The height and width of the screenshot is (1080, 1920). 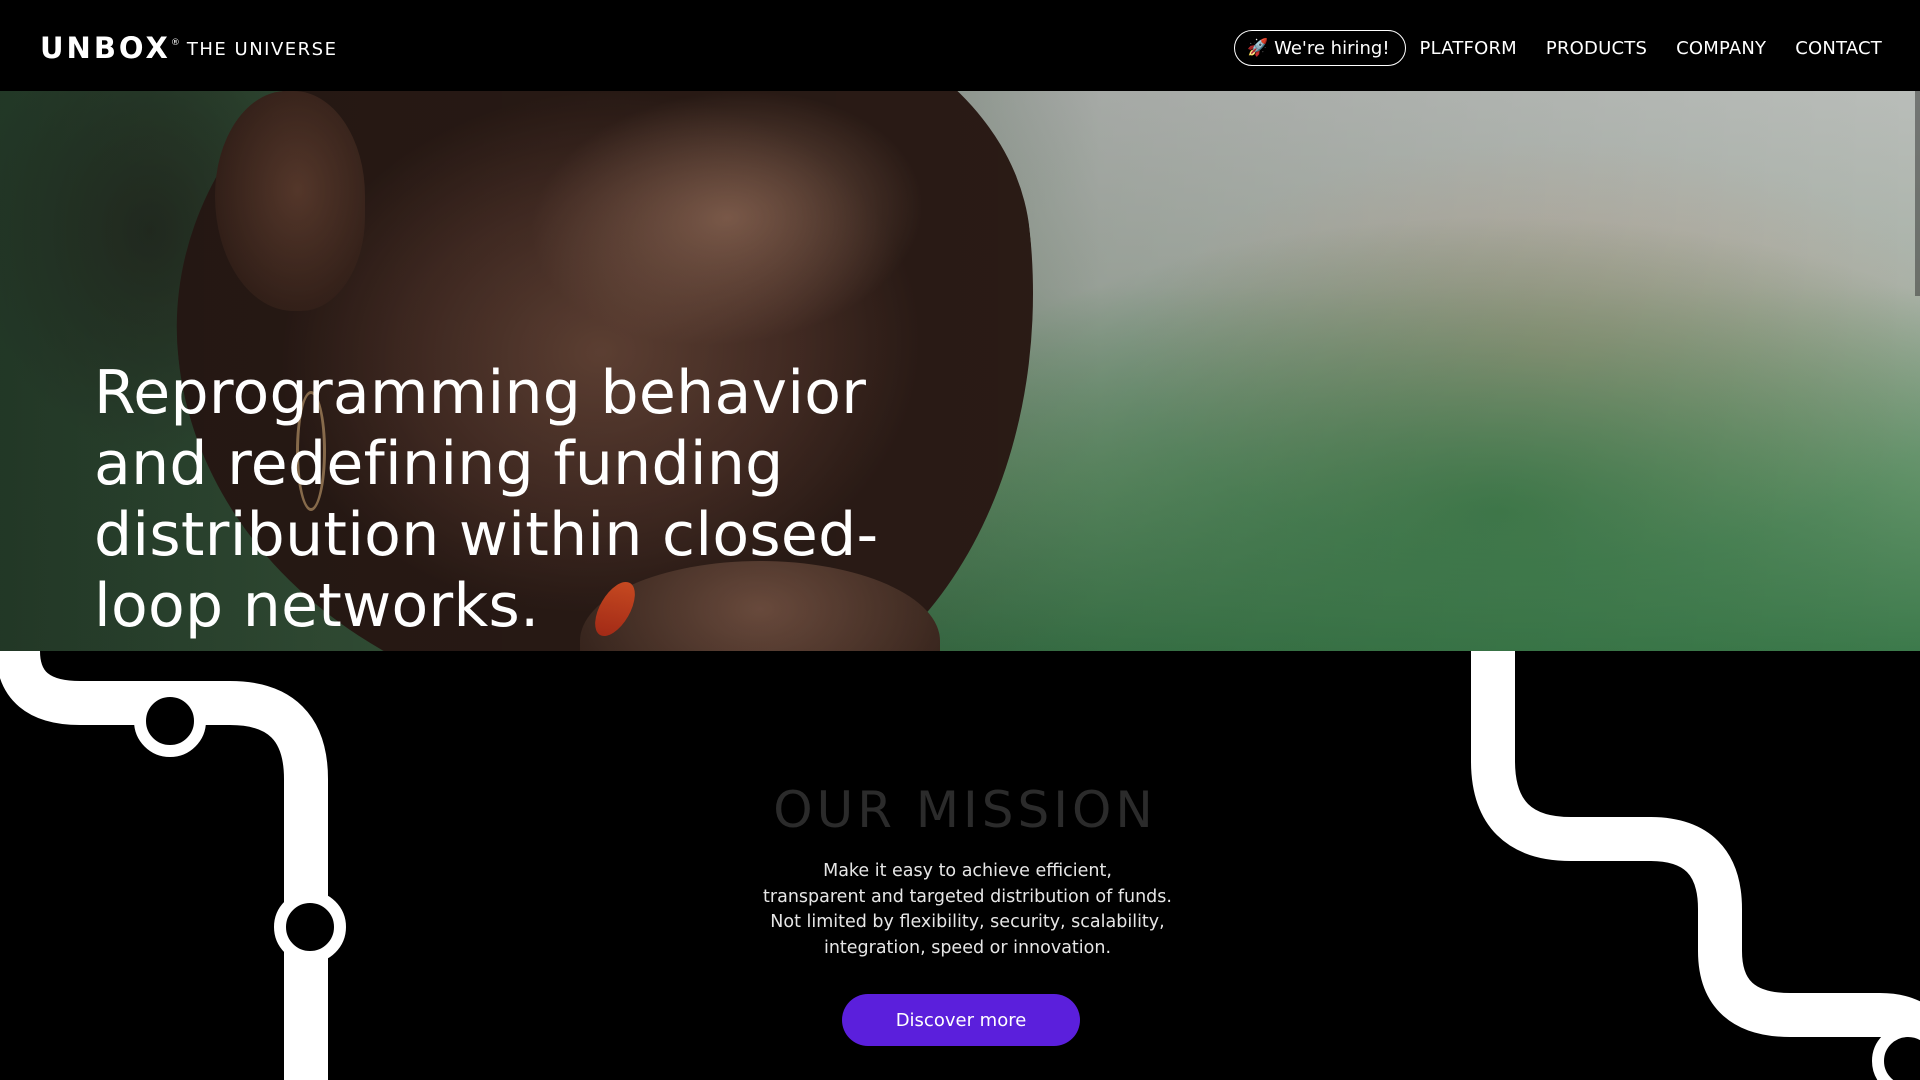 What do you see at coordinates (1838, 48) in the screenshot?
I see `nav-contact: CONTACT` at bounding box center [1838, 48].